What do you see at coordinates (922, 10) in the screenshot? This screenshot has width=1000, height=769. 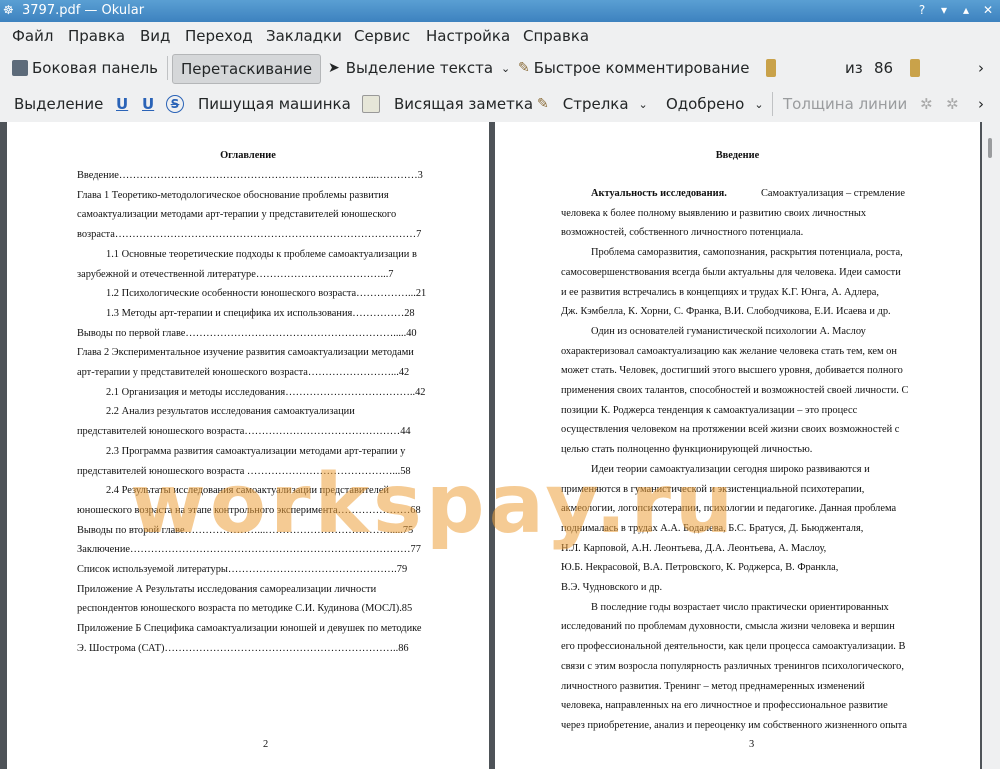 I see `help-icon: ?` at bounding box center [922, 10].